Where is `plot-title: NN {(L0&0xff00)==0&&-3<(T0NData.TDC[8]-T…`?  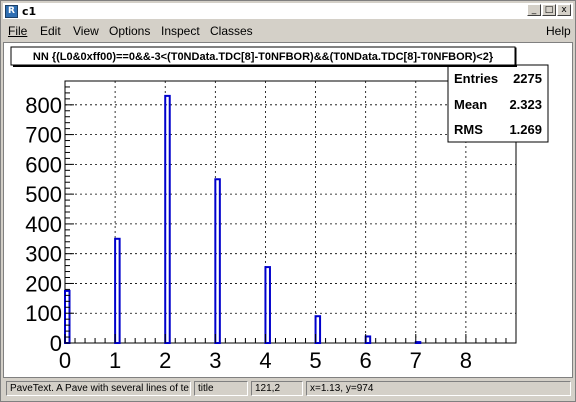
plot-title: NN {(L0&0xff00)==0&&-3<(T0NData.TDC[8]-T… is located at coordinates (263, 57).